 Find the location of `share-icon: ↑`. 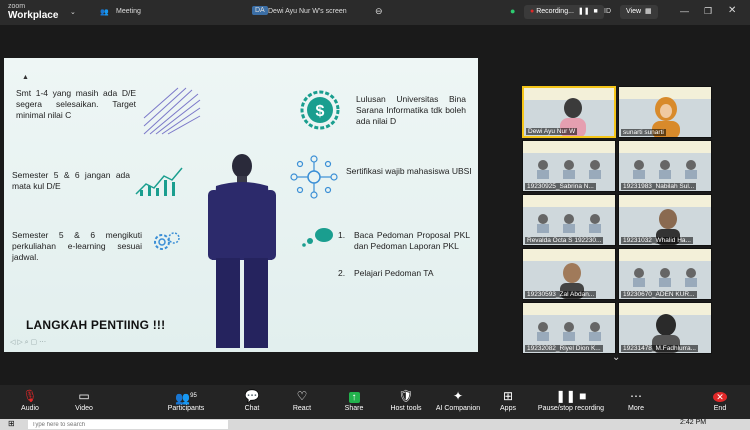

share-icon: ↑ is located at coordinates (354, 396).